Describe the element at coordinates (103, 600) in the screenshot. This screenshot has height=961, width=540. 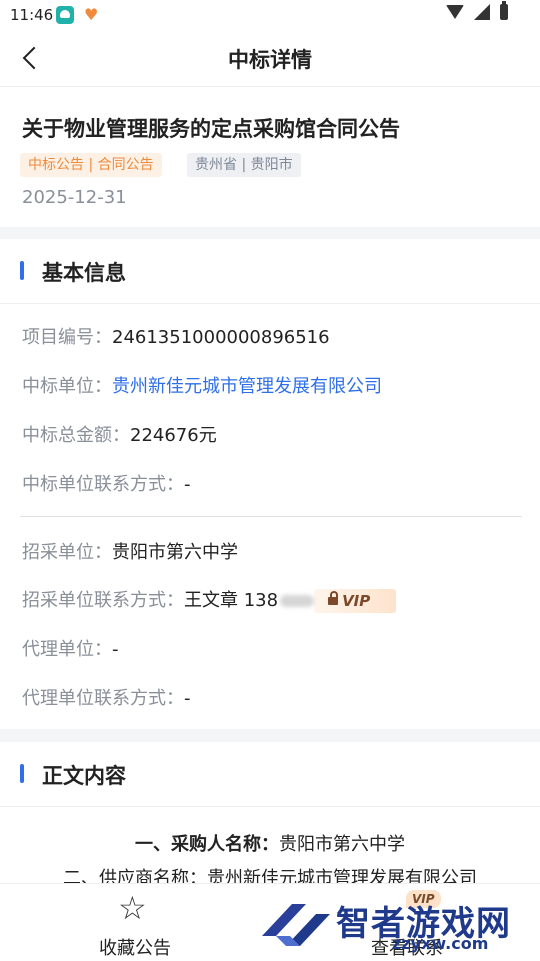
I see `buyer-contact-label: 招采单位联系方式：` at that location.